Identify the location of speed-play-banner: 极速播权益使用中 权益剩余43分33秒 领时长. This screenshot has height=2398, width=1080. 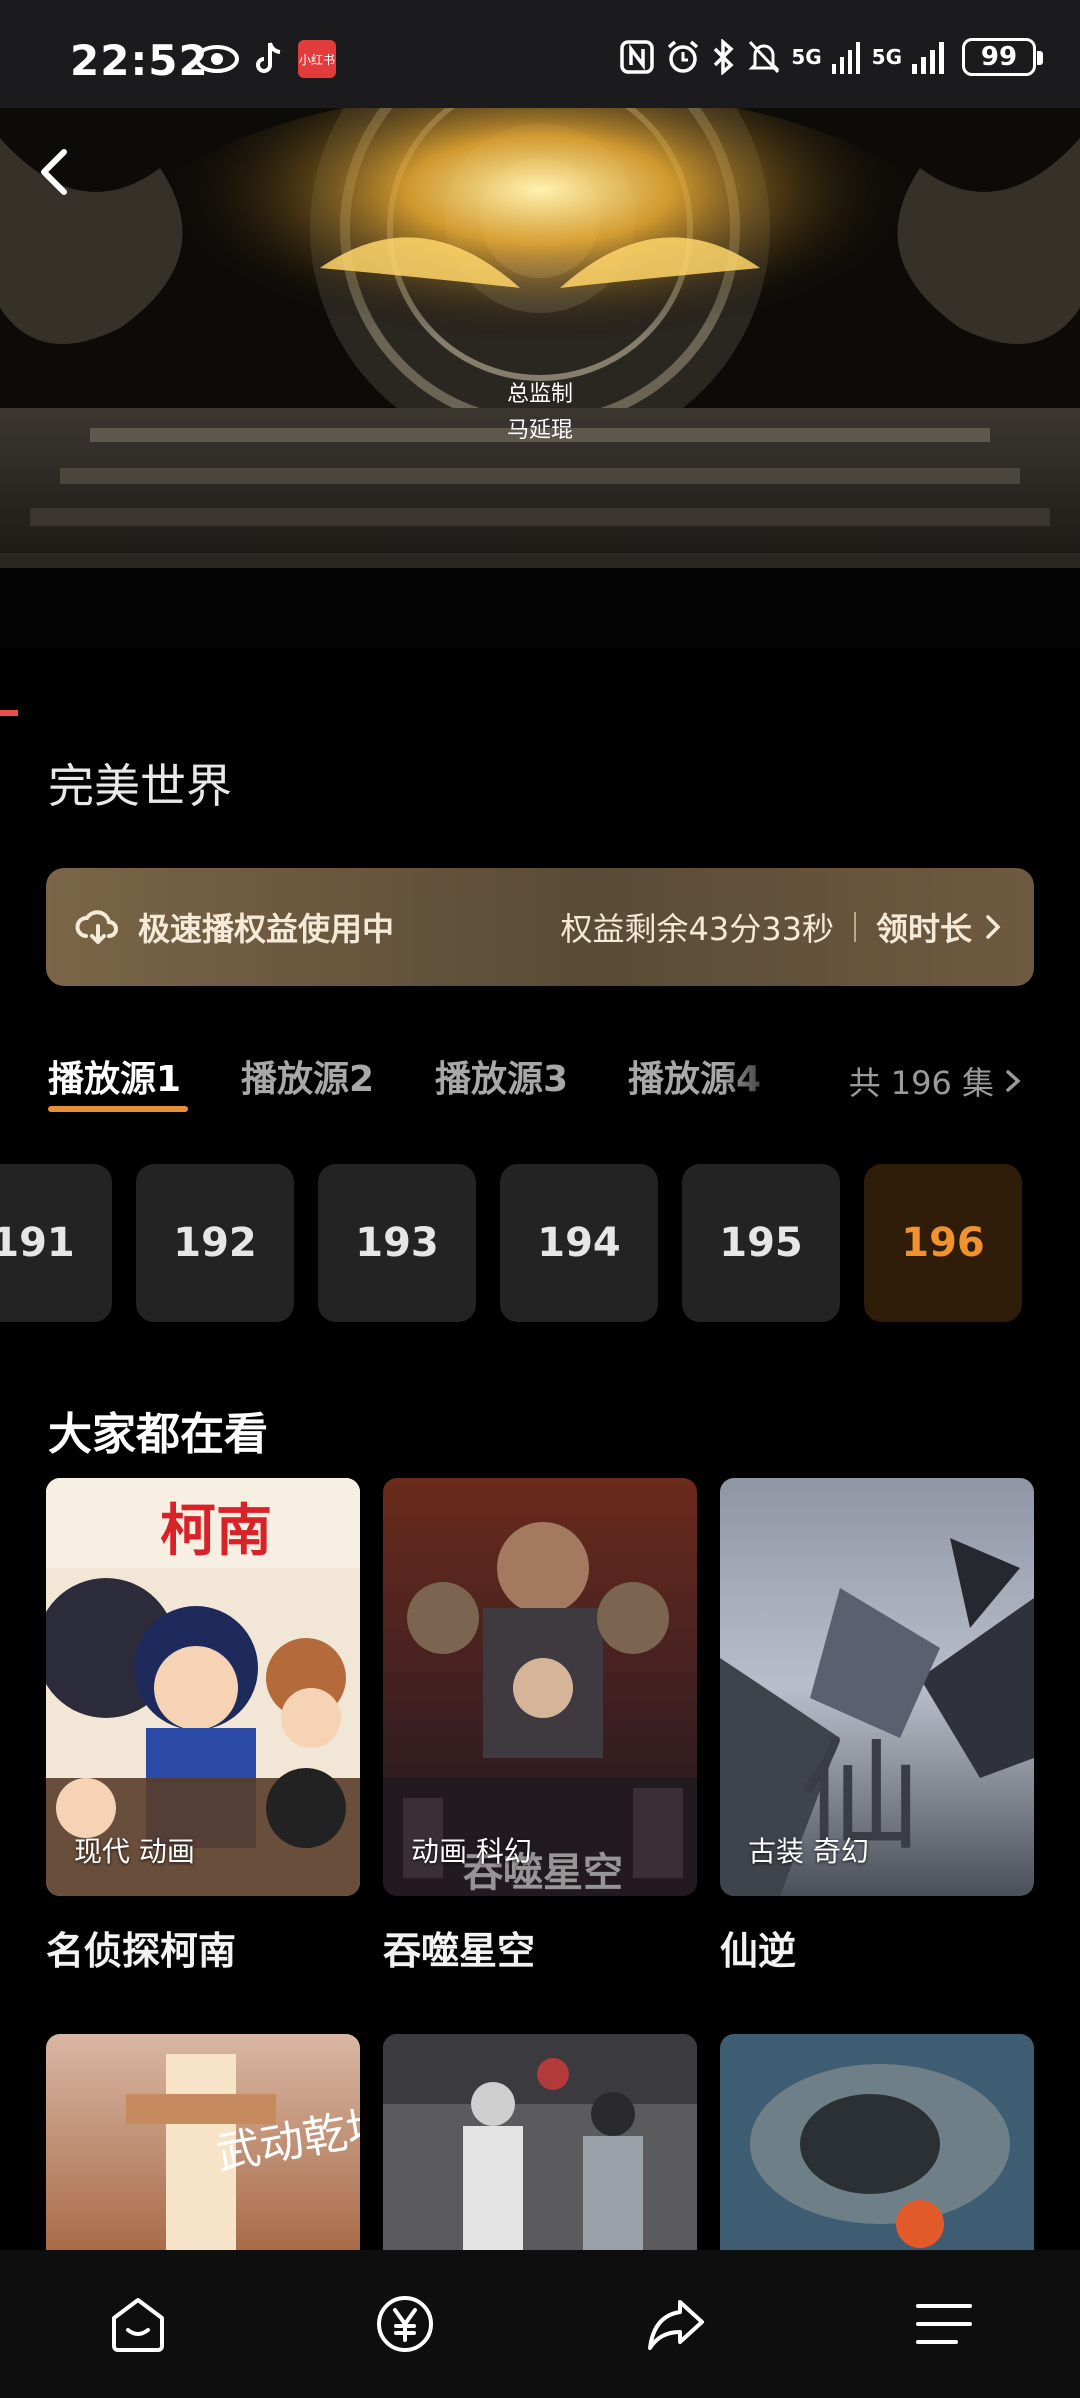
(540, 927).